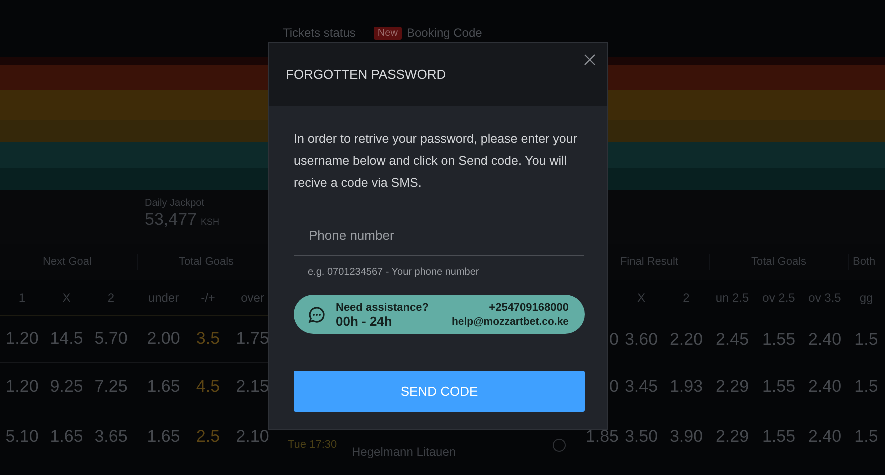 The width and height of the screenshot is (885, 475). Describe the element at coordinates (393, 273) in the screenshot. I see `field-hint: e.g. 0701234567 - Your phone number` at that location.